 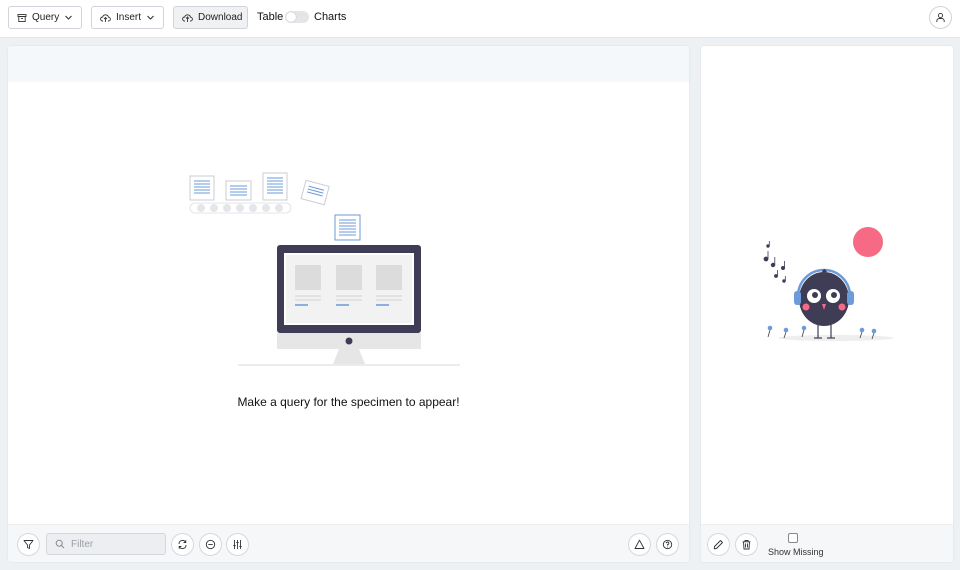 I want to click on refresh-button, so click(x=182, y=544).